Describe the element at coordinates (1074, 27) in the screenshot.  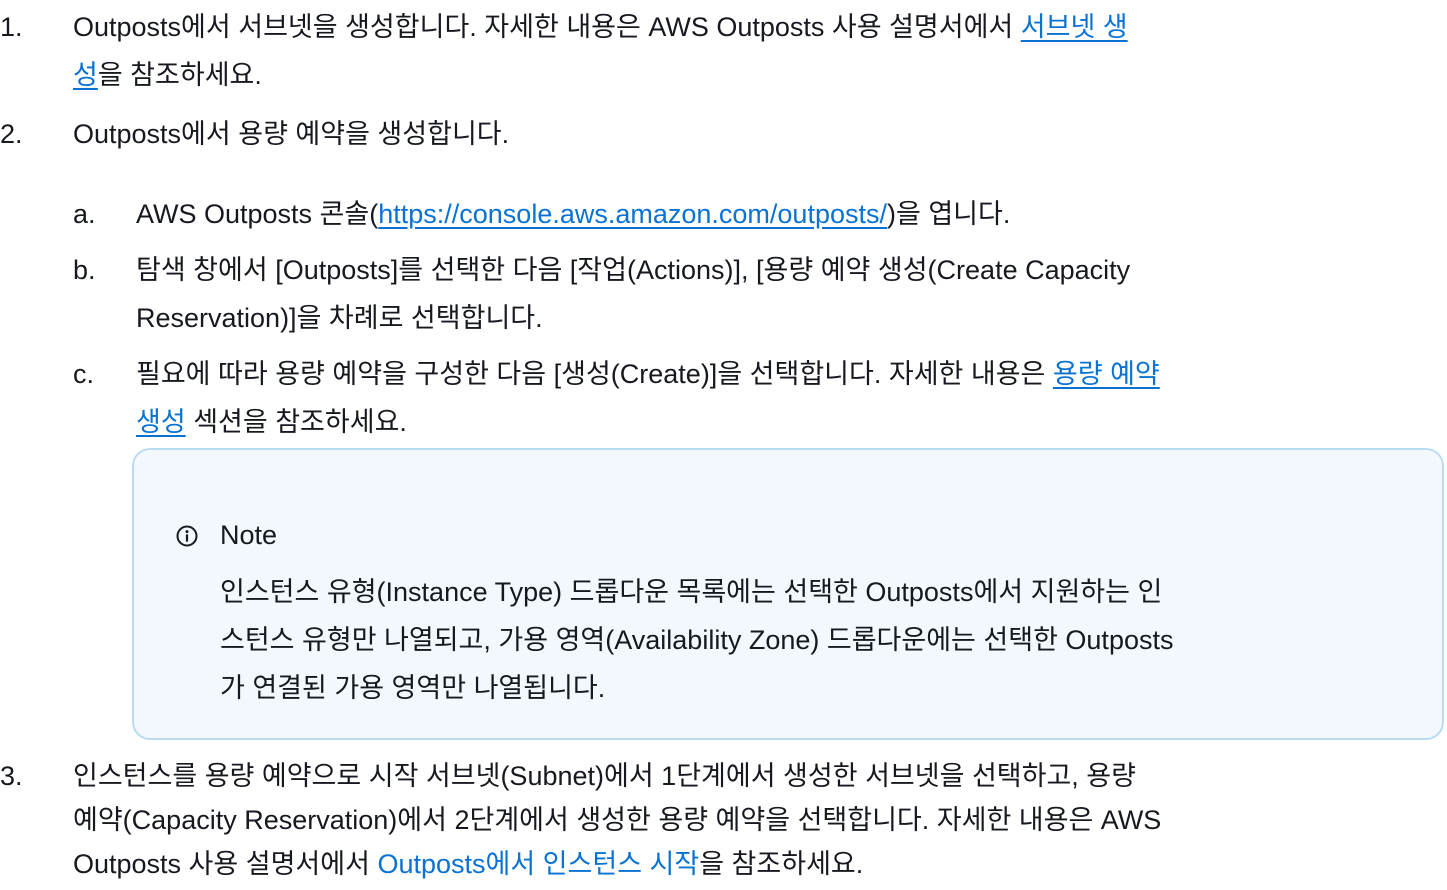
I see `create-subnet-link: 서브넷 생` at that location.